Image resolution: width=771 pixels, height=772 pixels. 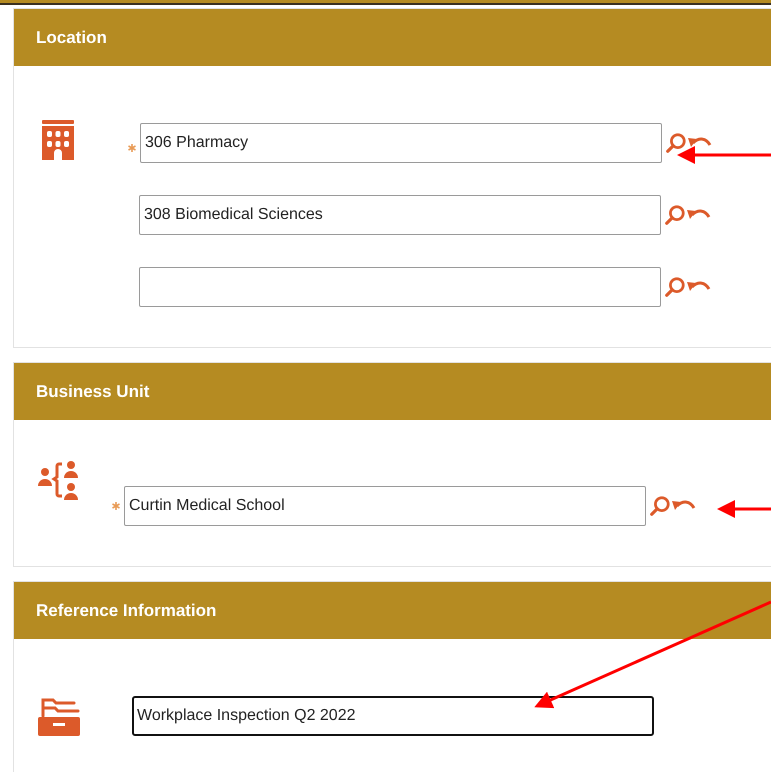 I want to click on section-title: Reference Information, so click(x=126, y=610).